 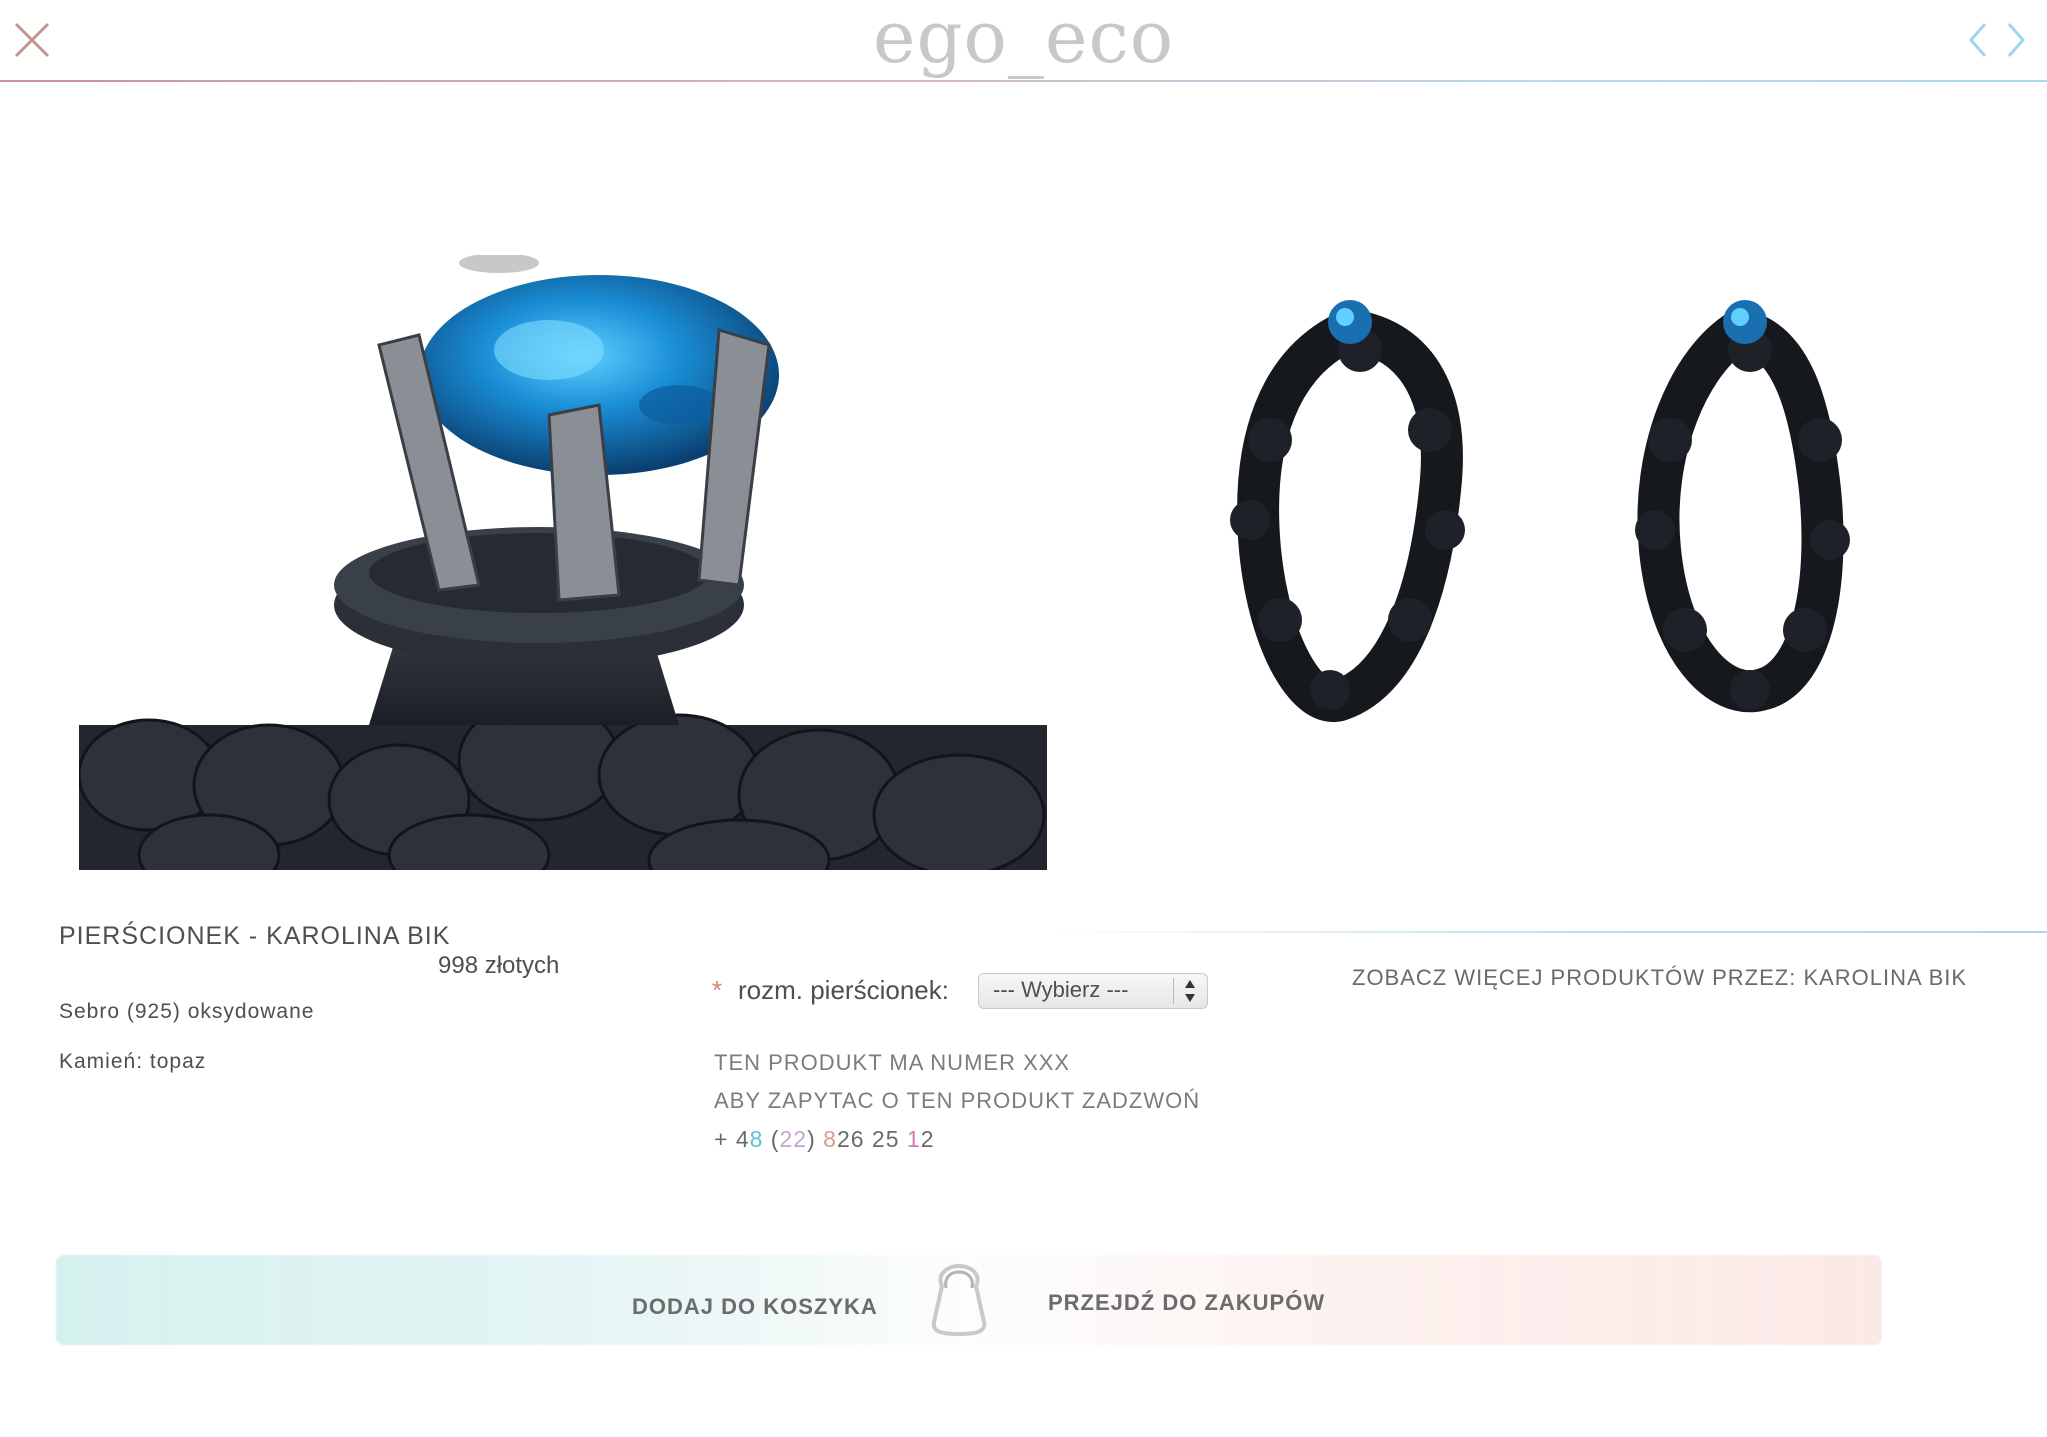 I want to click on add-to-cart-button: DODAJ DO KOSZYKA, so click(x=755, y=1307).